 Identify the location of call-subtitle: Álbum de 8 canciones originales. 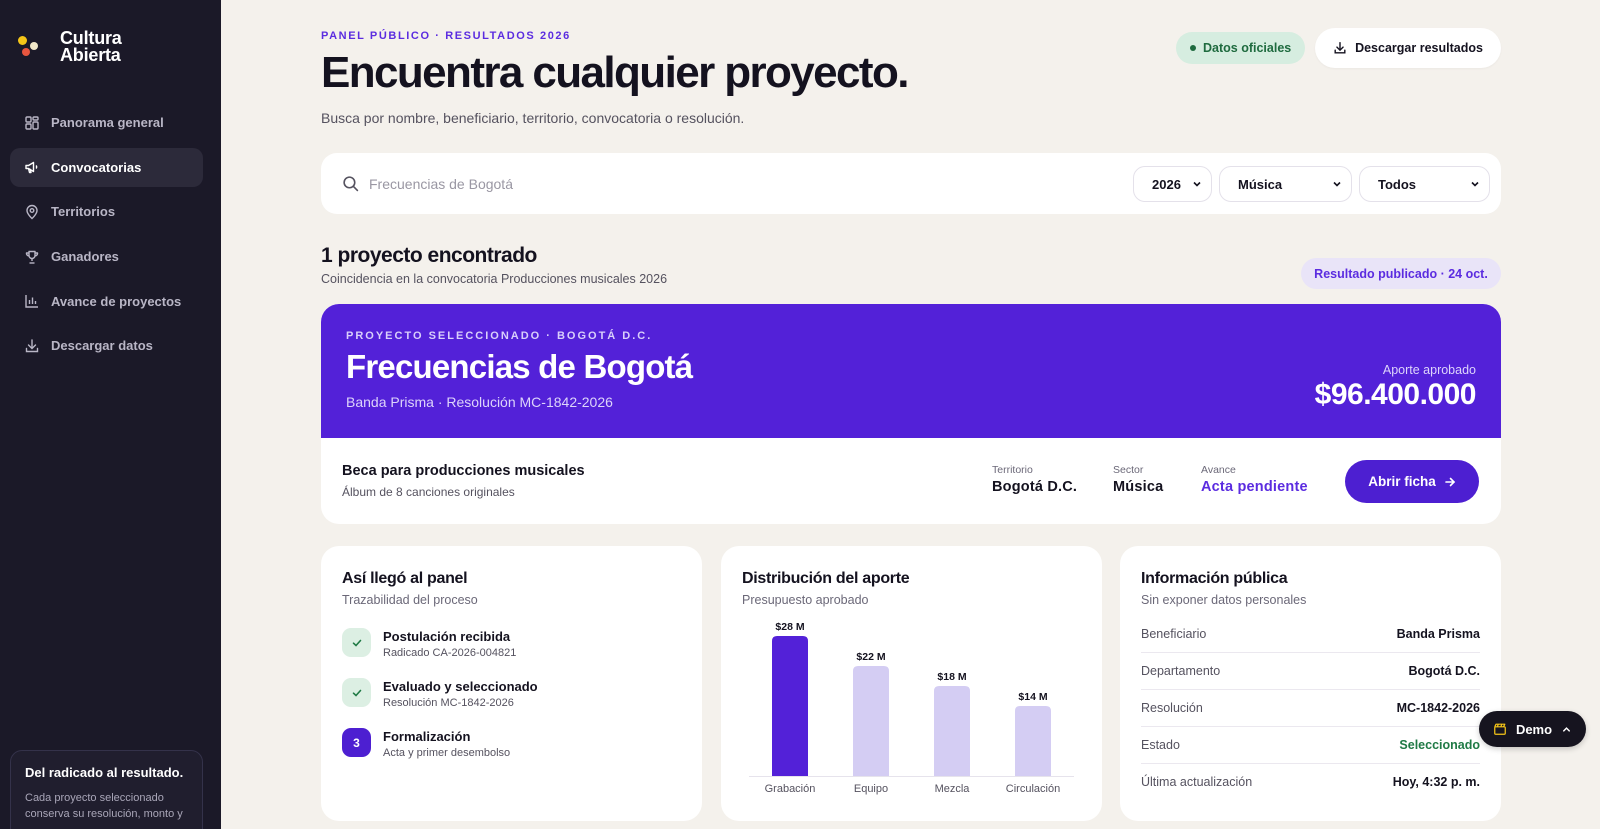
(428, 492).